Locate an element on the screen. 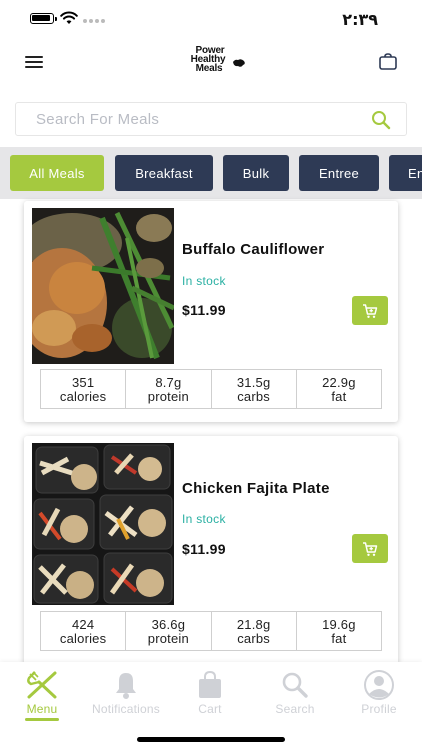  tab-label: Search is located at coordinates (295, 709).